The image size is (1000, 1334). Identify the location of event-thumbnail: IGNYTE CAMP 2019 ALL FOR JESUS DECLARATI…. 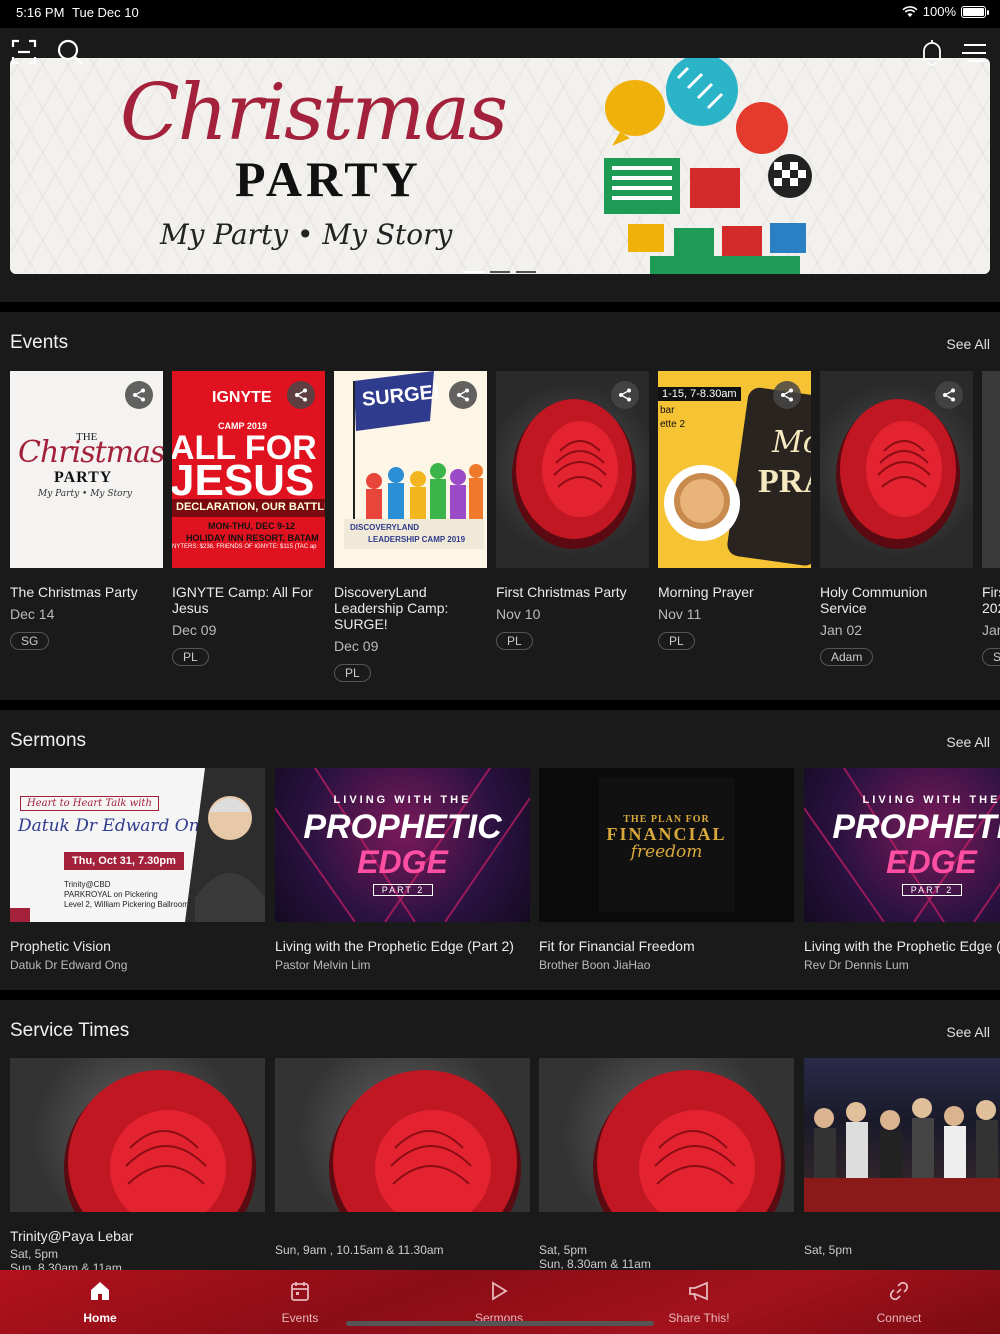
(248, 469).